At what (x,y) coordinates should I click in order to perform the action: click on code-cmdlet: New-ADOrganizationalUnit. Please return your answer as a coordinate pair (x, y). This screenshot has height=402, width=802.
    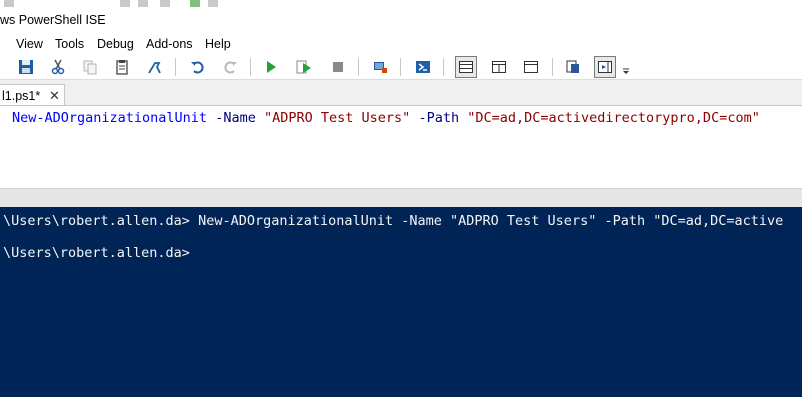
    Looking at the image, I should click on (110, 118).